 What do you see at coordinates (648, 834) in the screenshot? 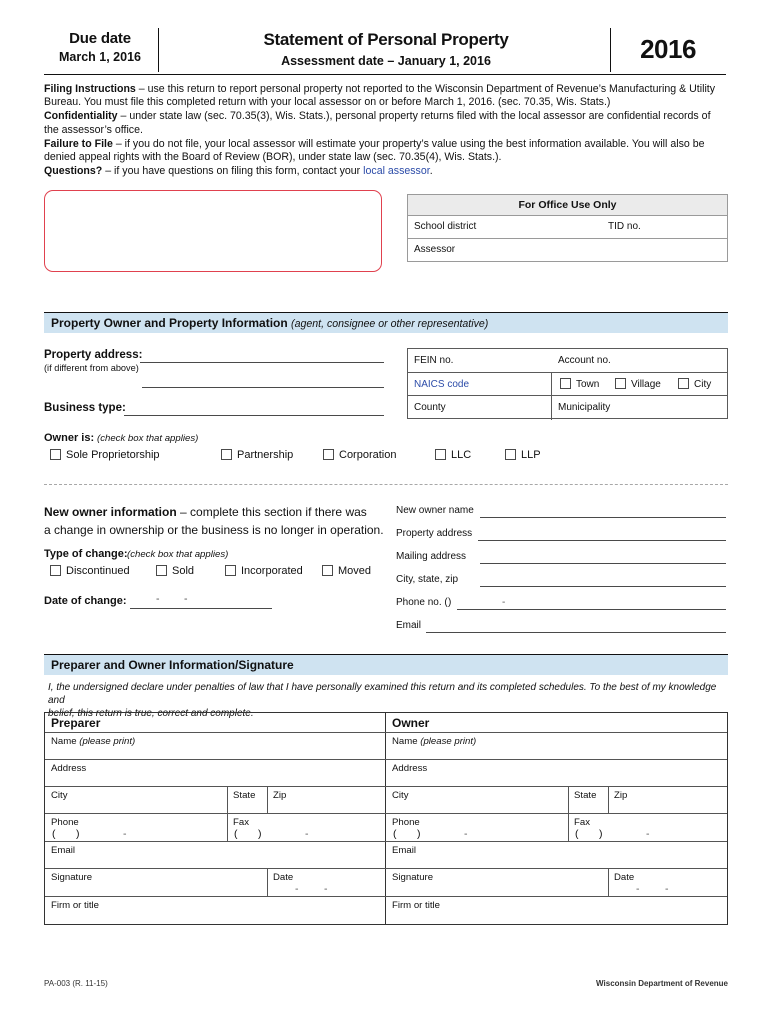
I see `owner-fax-dash: -` at bounding box center [648, 834].